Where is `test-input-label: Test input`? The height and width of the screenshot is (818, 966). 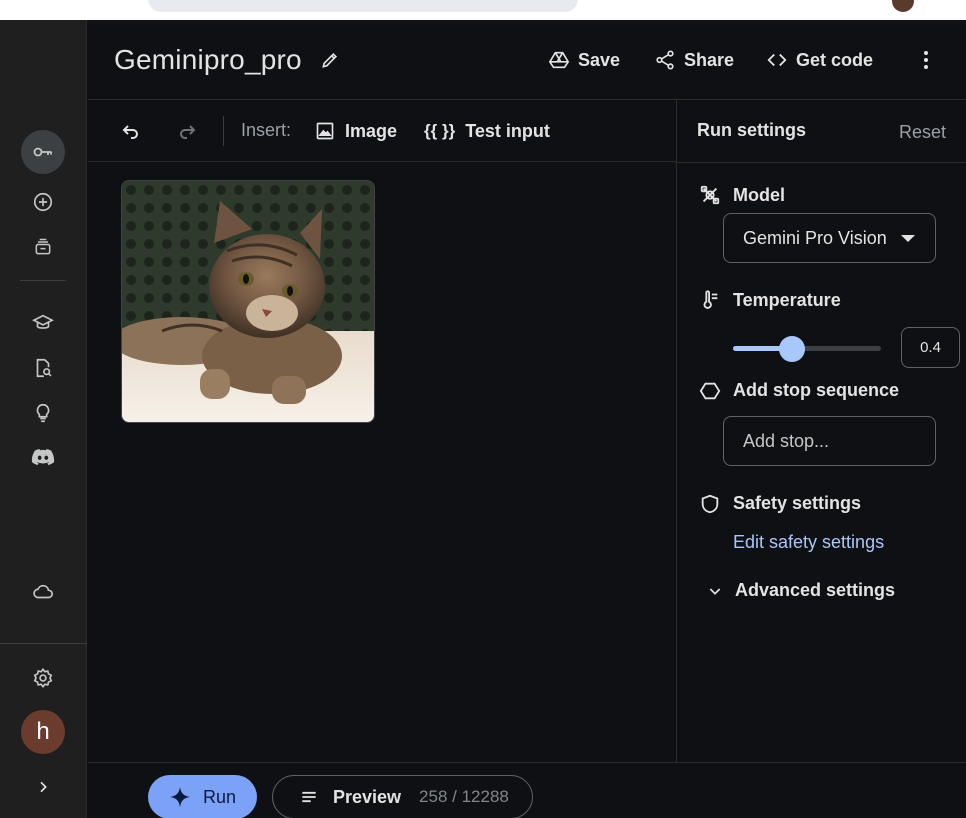
test-input-label: Test input is located at coordinates (507, 130).